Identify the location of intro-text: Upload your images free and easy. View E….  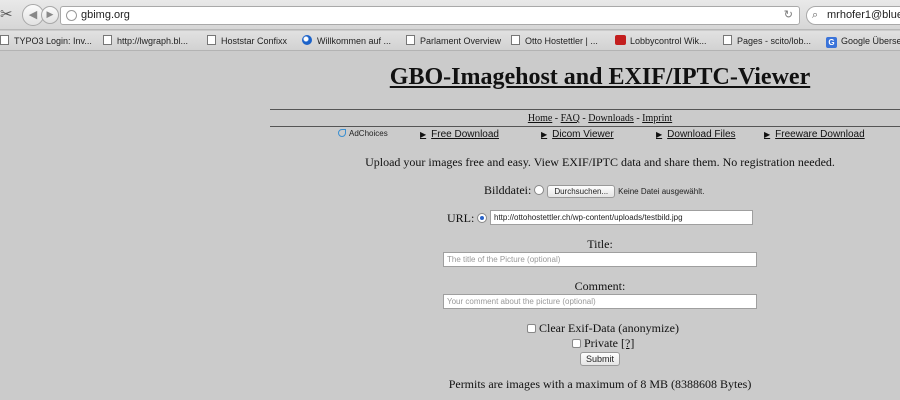
(600, 162).